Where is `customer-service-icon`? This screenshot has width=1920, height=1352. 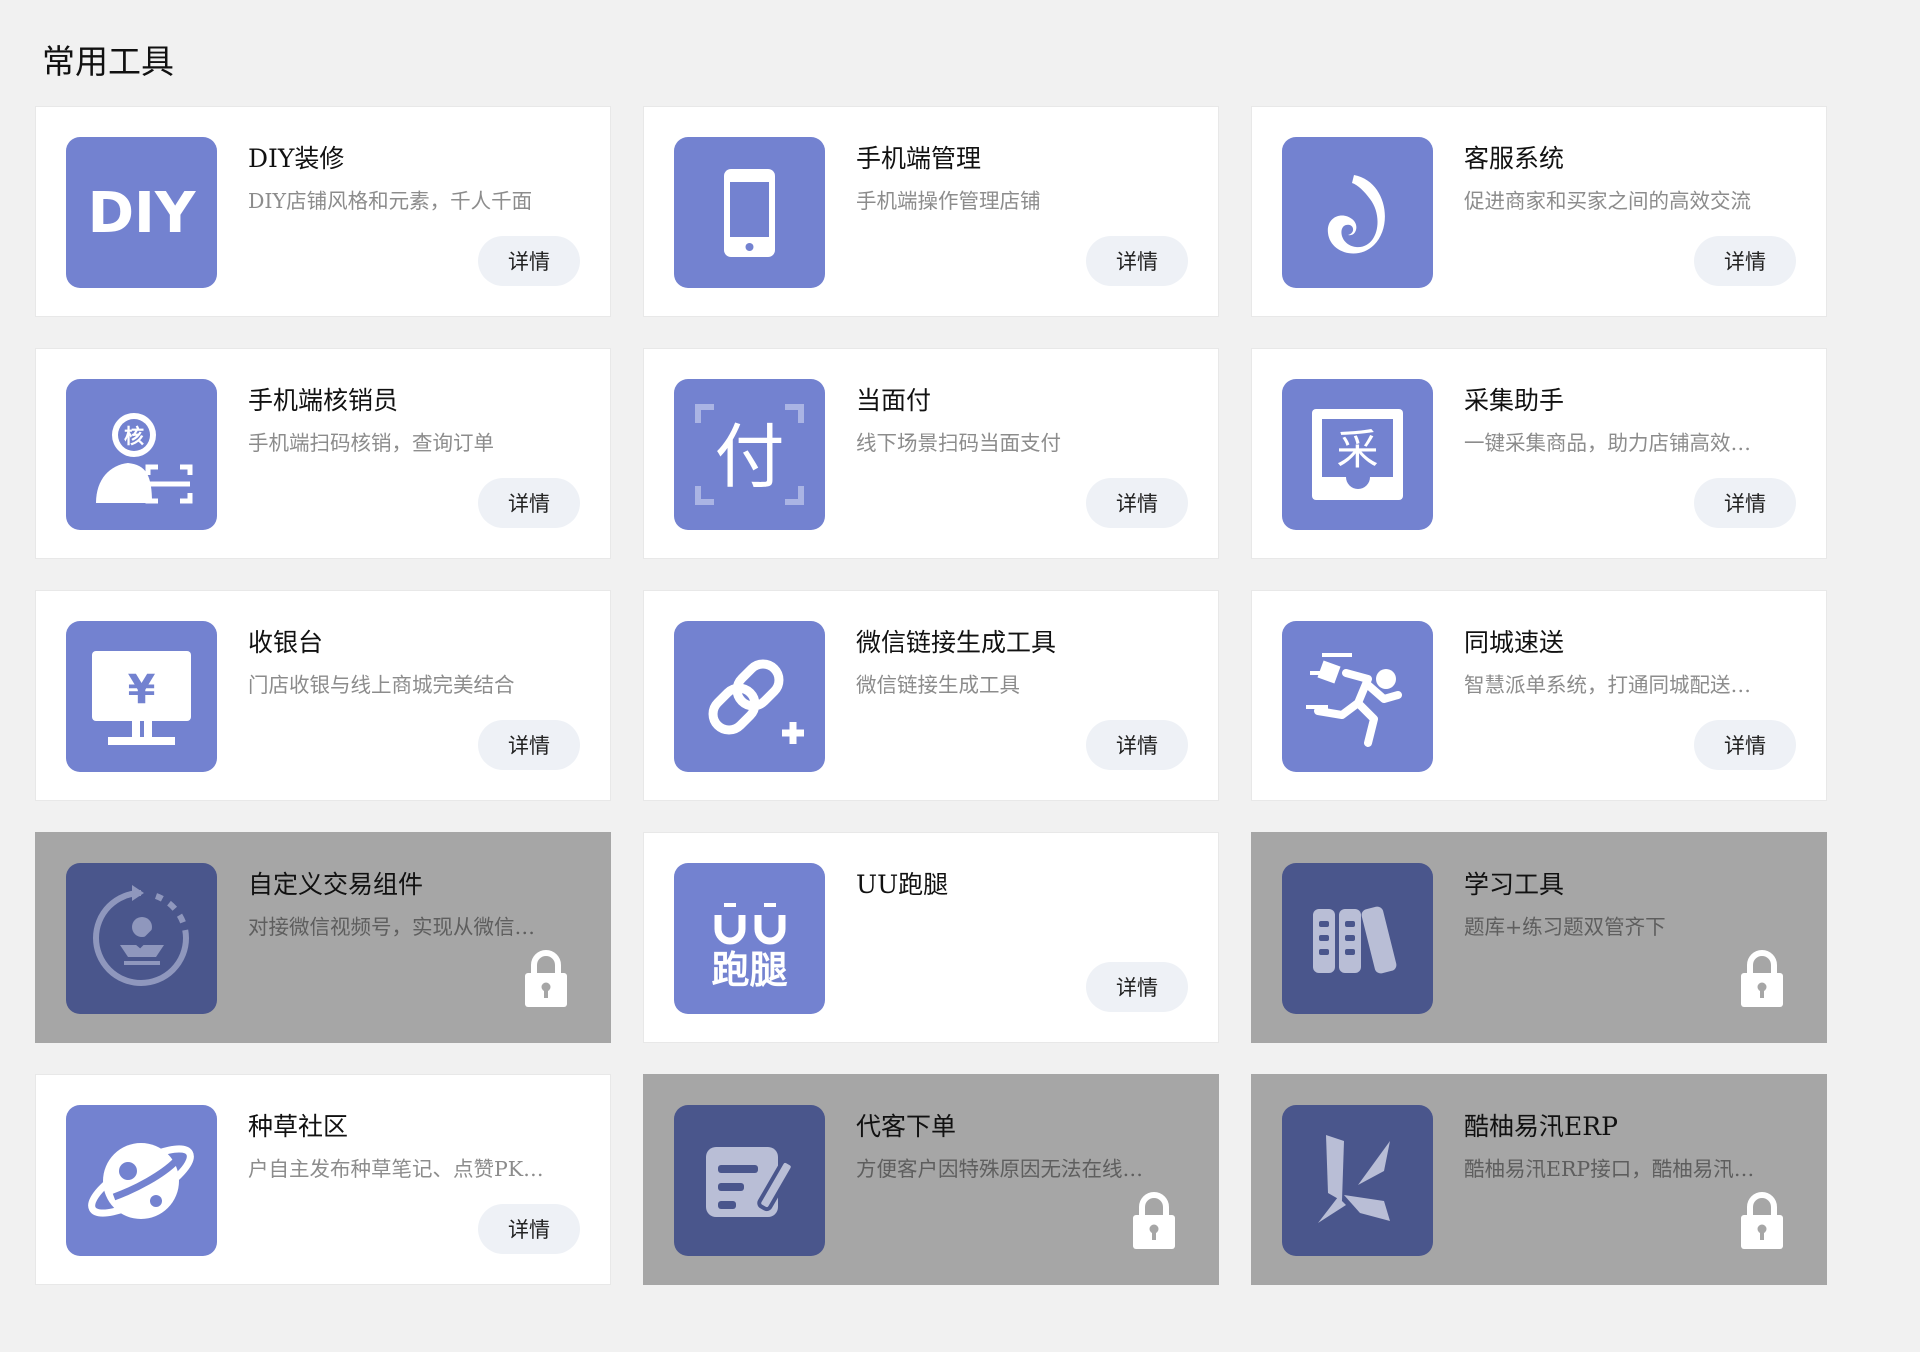
customer-service-icon is located at coordinates (1357, 212).